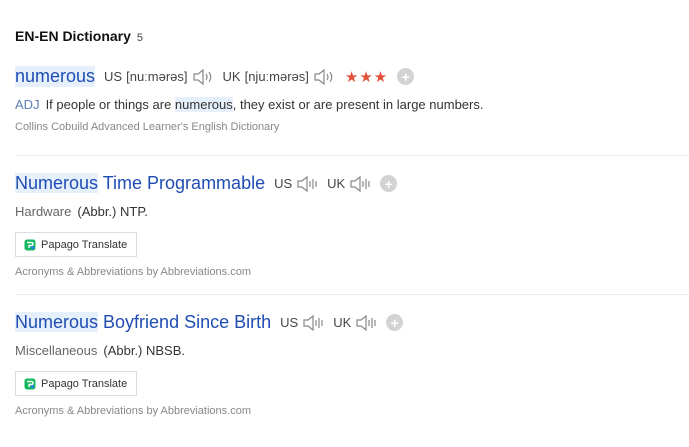 This screenshot has width=689, height=447. I want to click on definition: Hardware (Abbr.) NTP., so click(352, 211).